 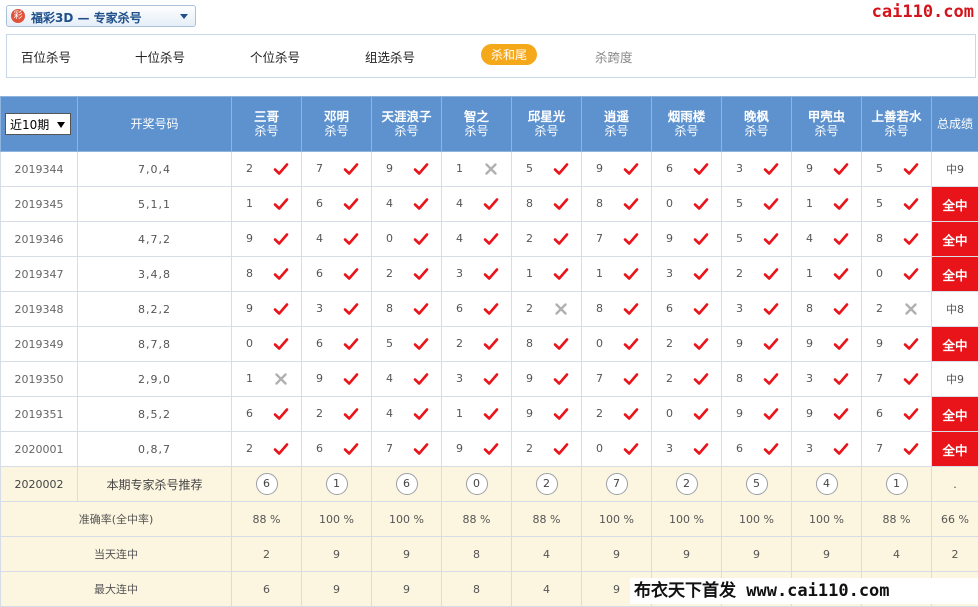 I want to click on recommend-number: 4, so click(x=827, y=484).